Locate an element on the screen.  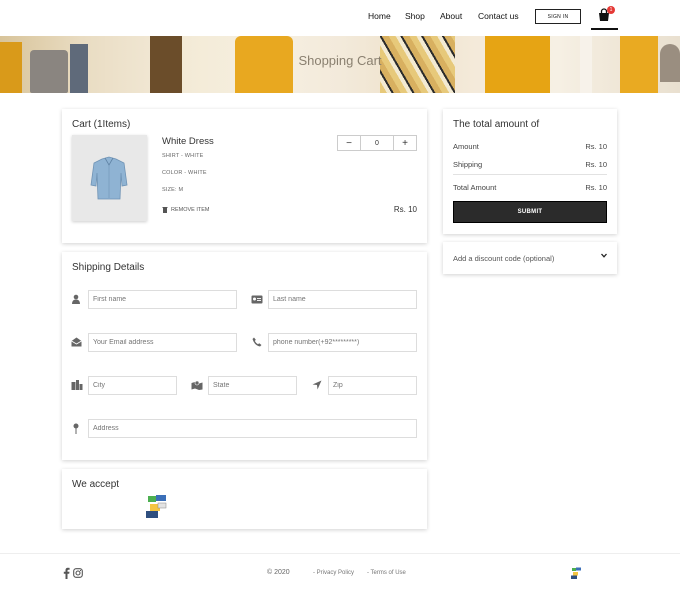
payment-methods-icon is located at coordinates (156, 506).